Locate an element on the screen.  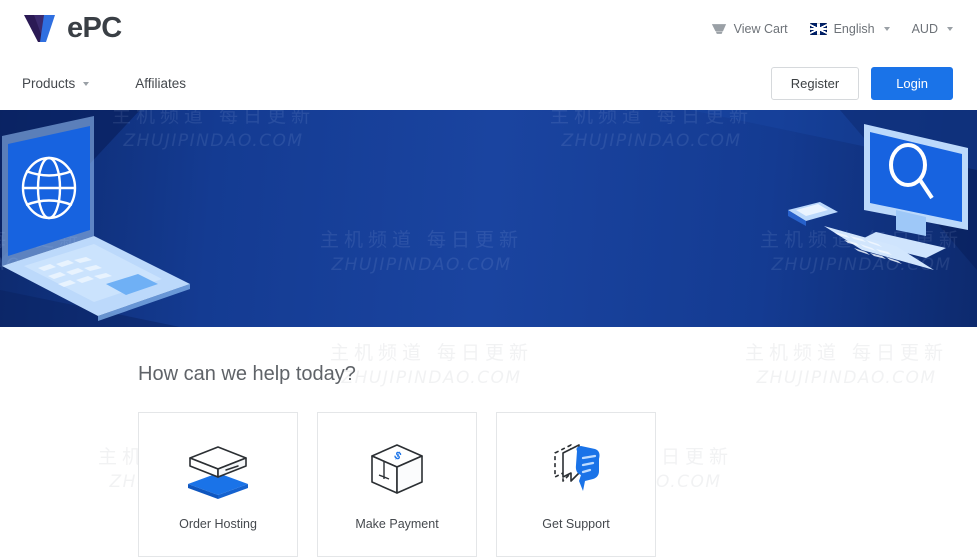
card-make-payment-label: Make Payment is located at coordinates (397, 524).